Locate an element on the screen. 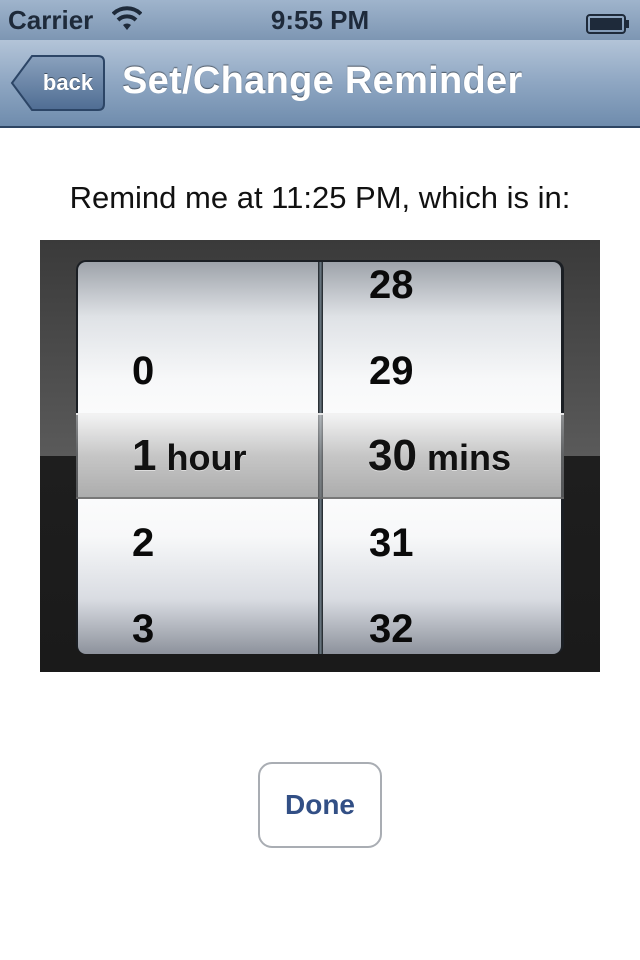 The image size is (640, 960). selected-hours-unit: hour is located at coordinates (206, 457).